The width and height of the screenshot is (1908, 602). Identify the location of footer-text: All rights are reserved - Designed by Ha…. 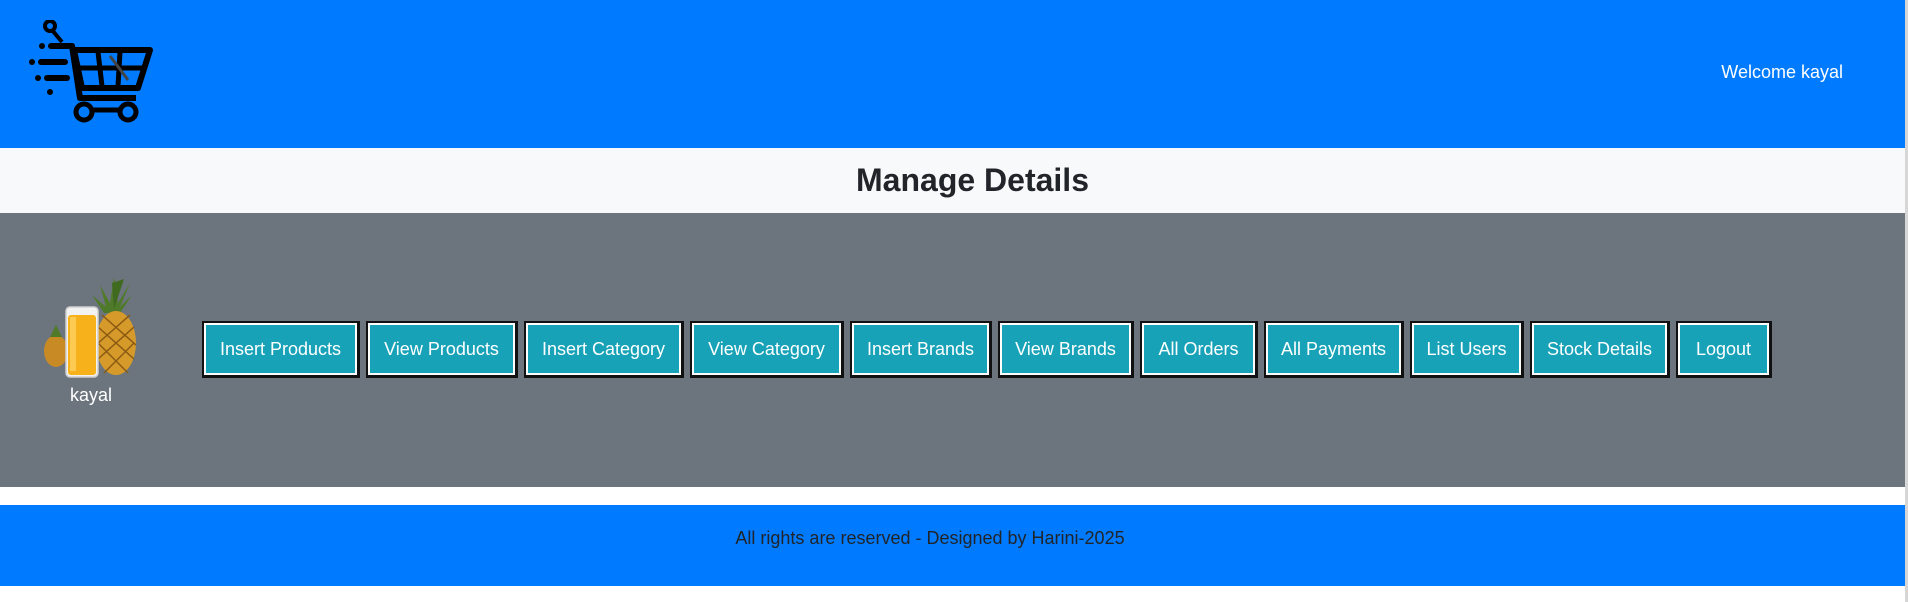
(930, 538).